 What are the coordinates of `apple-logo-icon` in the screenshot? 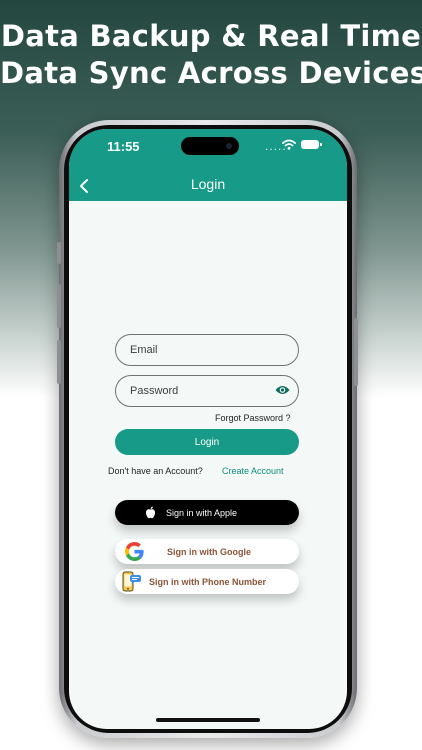 It's located at (150, 512).